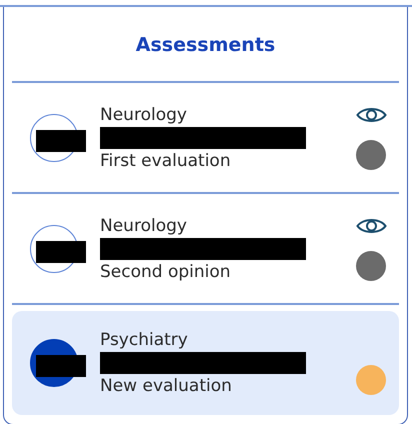 Image resolution: width=412 pixels, height=424 pixels. What do you see at coordinates (166, 272) in the screenshot?
I see `description-label: Second opinion` at bounding box center [166, 272].